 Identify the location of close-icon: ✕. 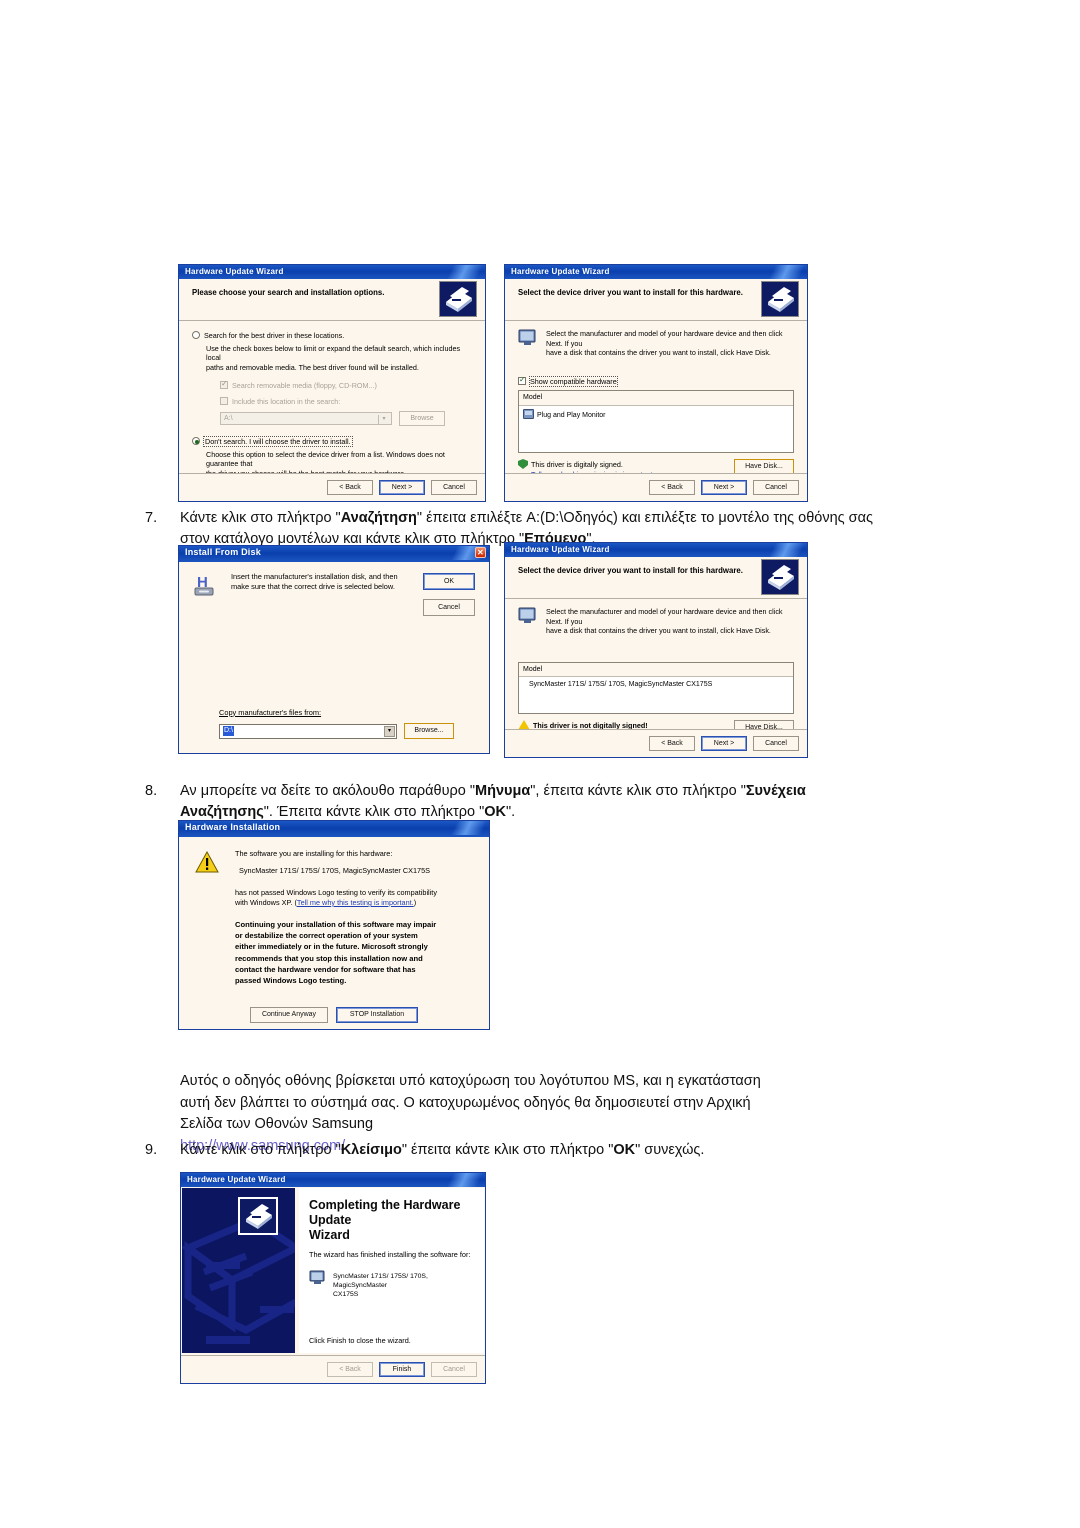
(480, 552).